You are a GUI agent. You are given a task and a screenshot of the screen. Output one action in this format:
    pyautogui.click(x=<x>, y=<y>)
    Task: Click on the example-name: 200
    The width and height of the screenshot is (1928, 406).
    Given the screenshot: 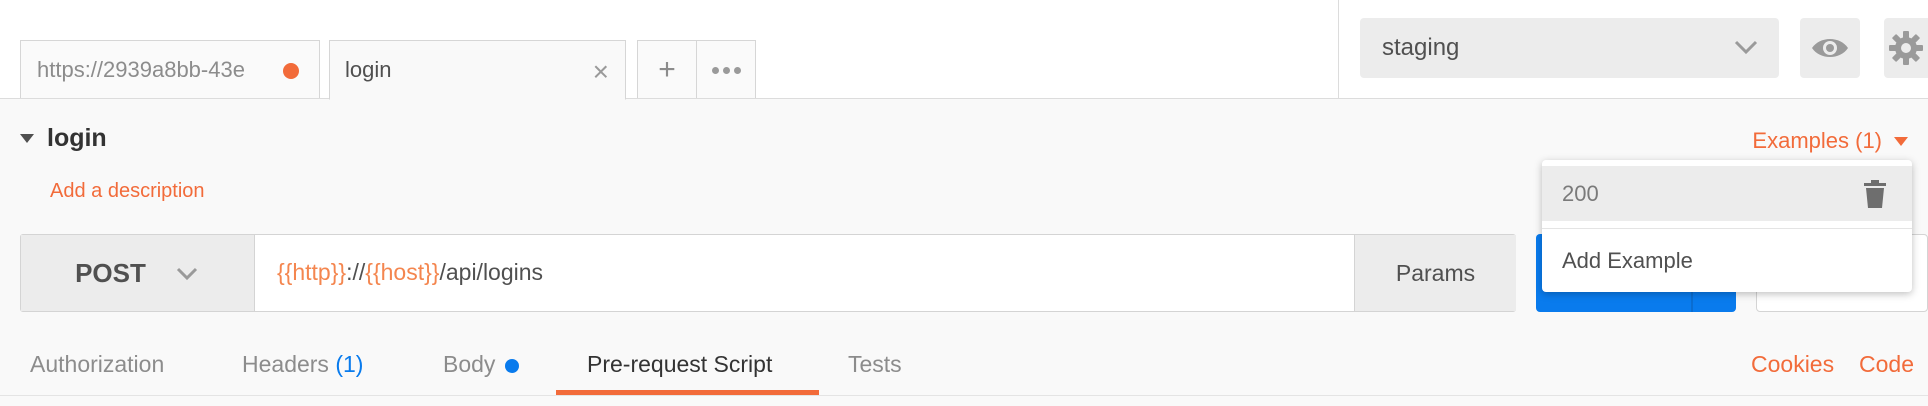 What is the action you would take?
    pyautogui.click(x=1580, y=193)
    